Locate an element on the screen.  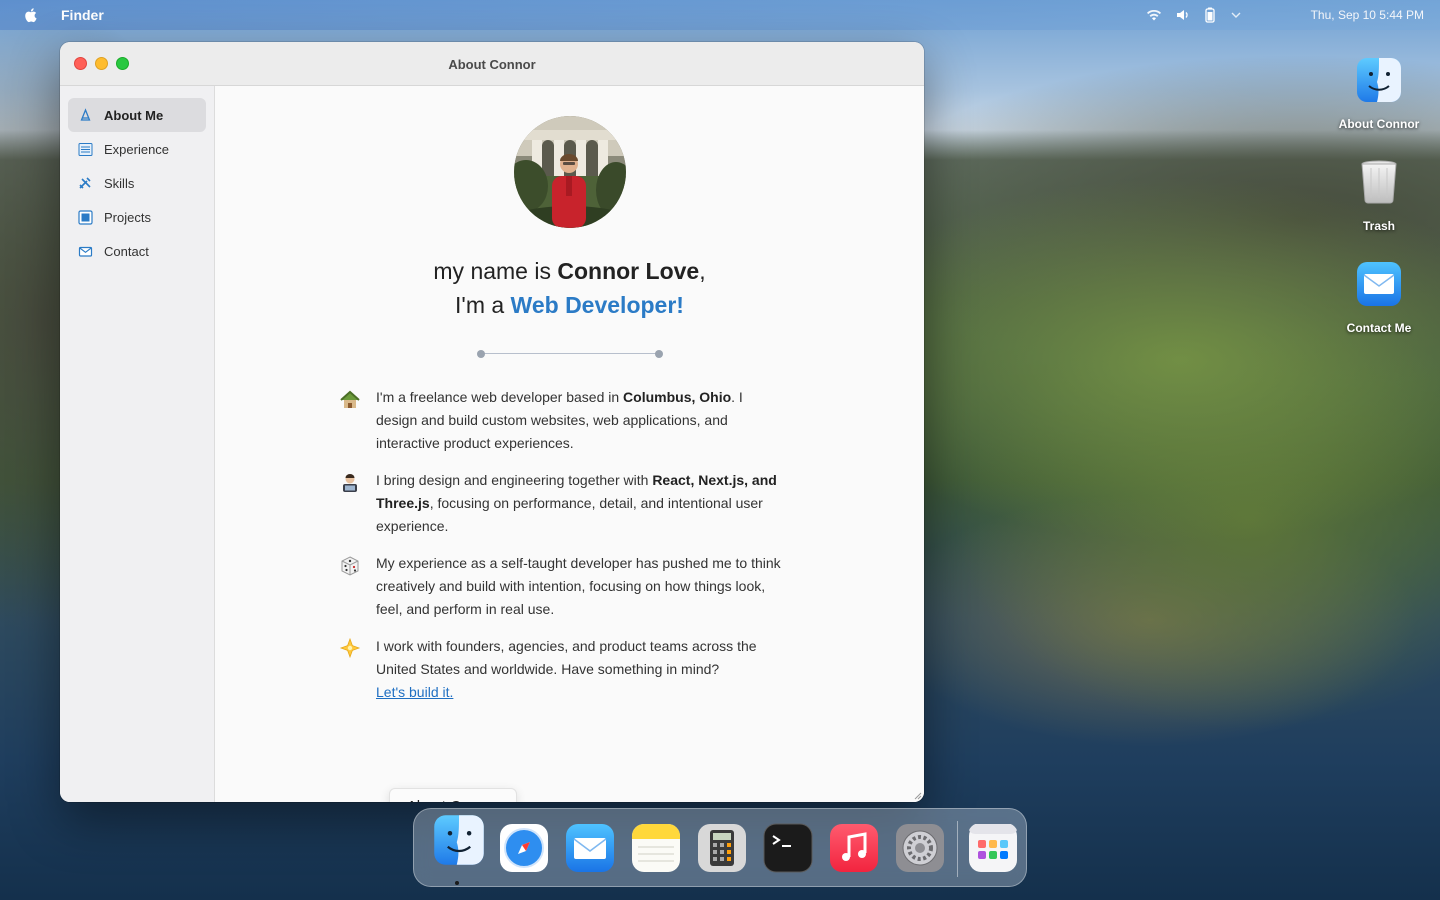
divider-line is located at coordinates (570, 353).